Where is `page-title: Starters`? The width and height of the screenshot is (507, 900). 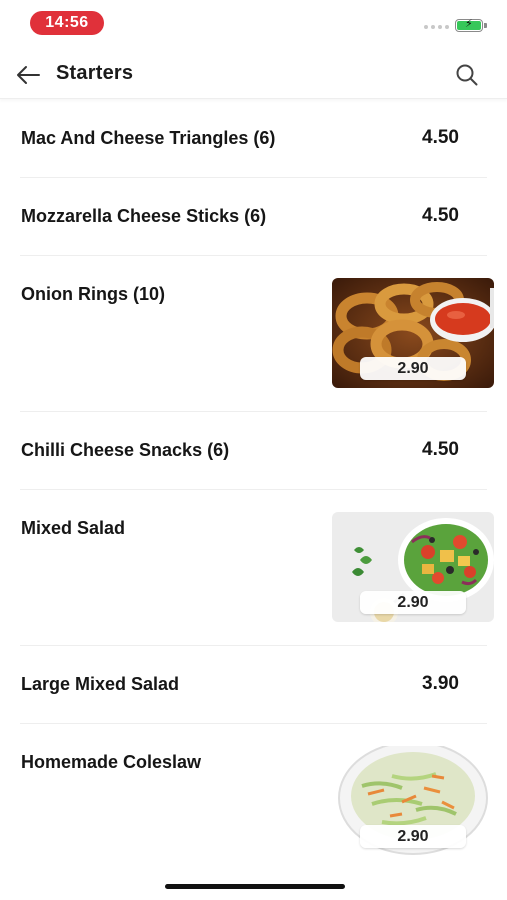 page-title: Starters is located at coordinates (95, 73).